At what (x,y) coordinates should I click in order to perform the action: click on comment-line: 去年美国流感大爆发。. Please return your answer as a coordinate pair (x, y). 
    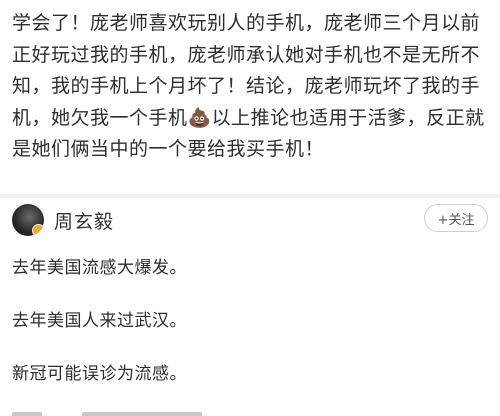
    Looking at the image, I should click on (99, 268).